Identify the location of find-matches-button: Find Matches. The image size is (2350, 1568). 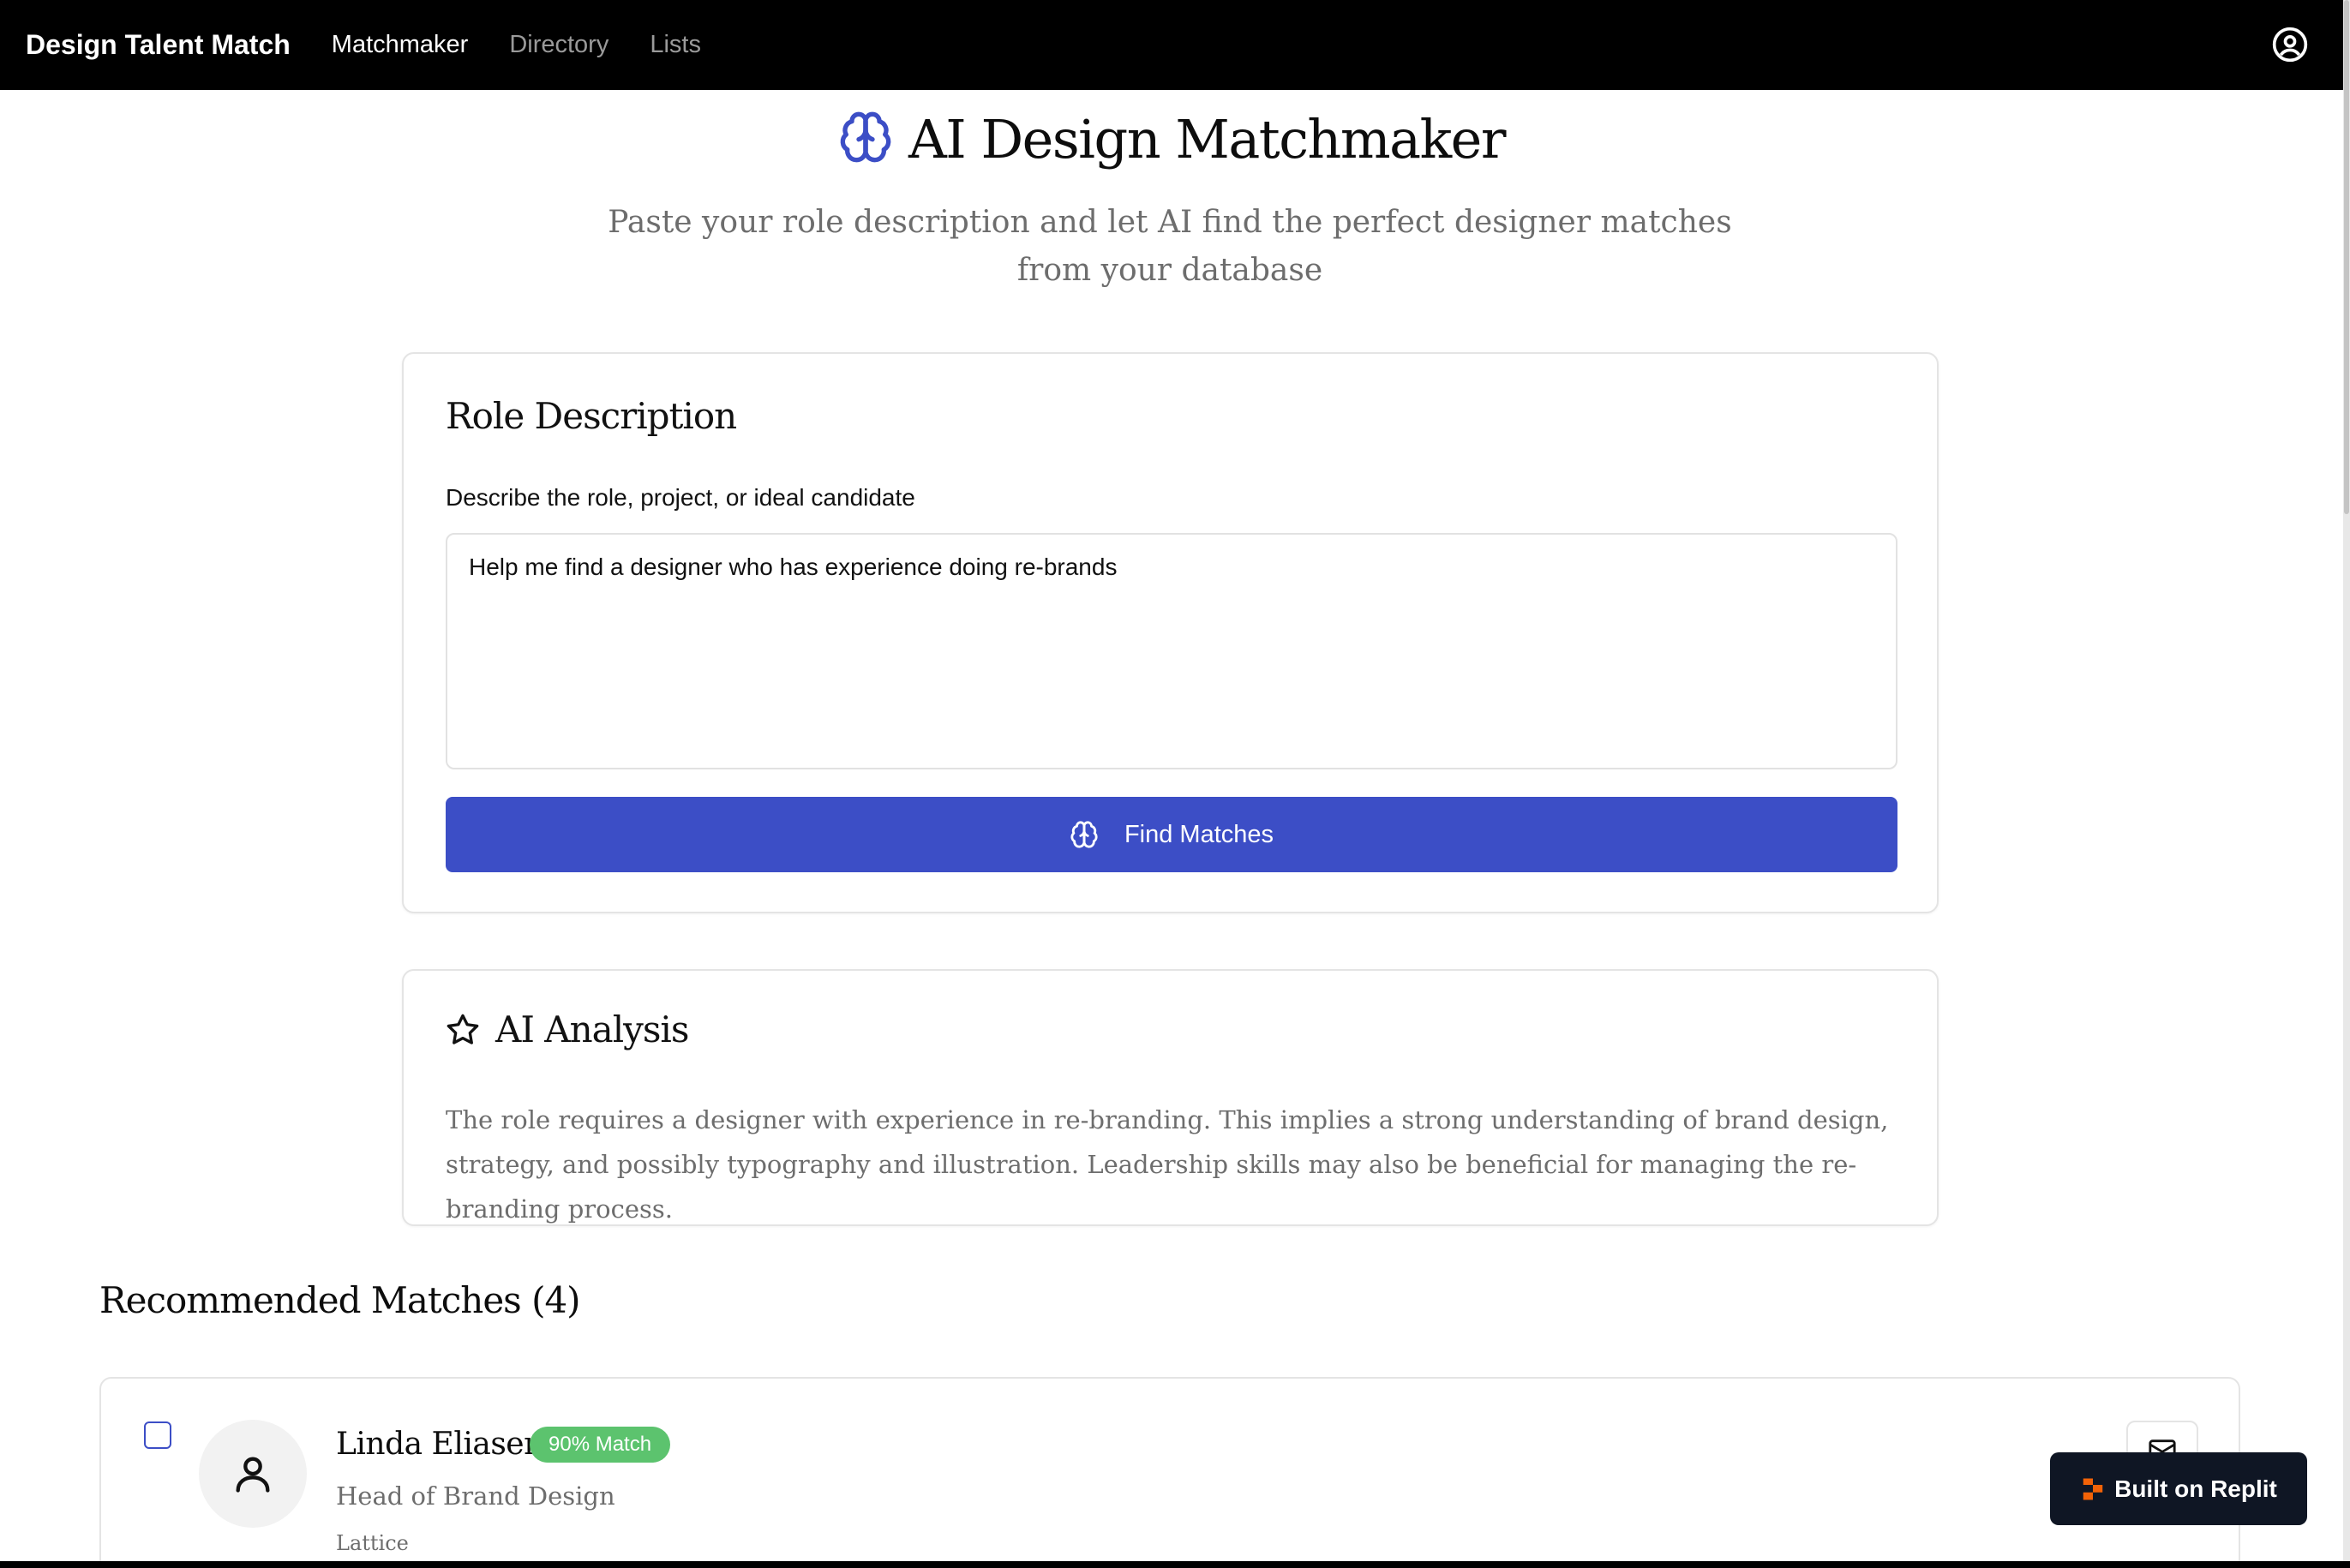
(1171, 834).